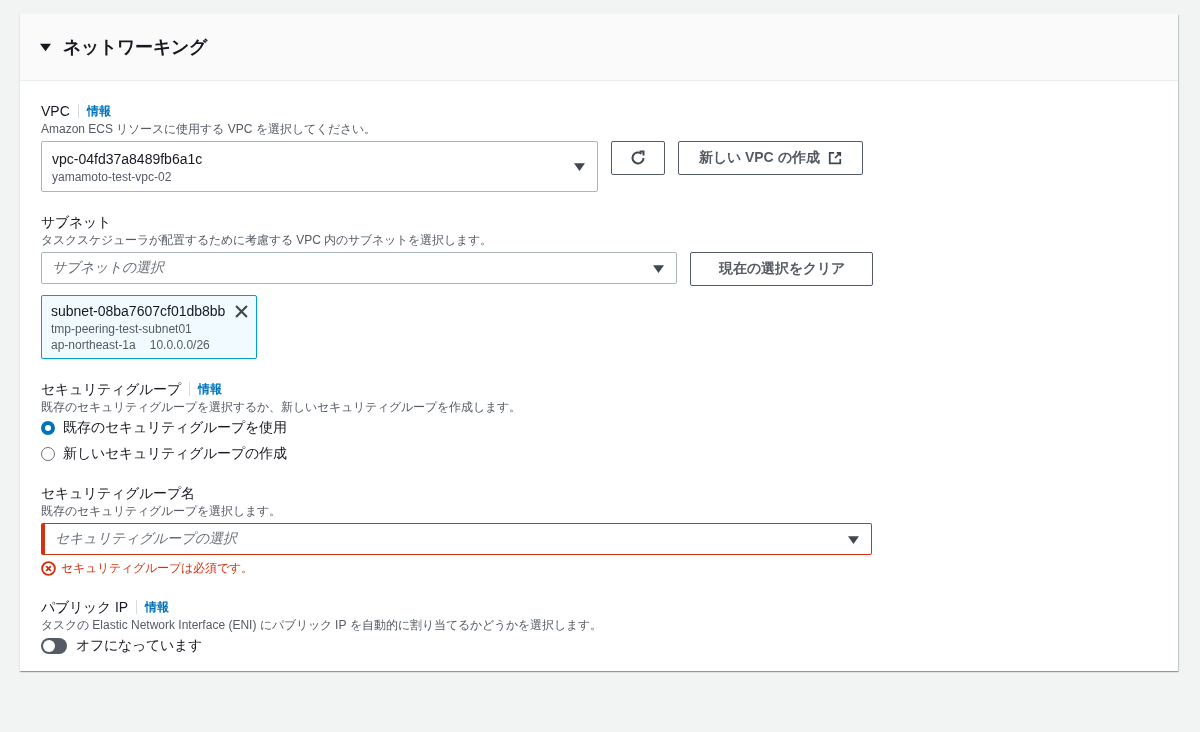 This screenshot has width=1200, height=732. I want to click on field-label: VPC, so click(55, 111).